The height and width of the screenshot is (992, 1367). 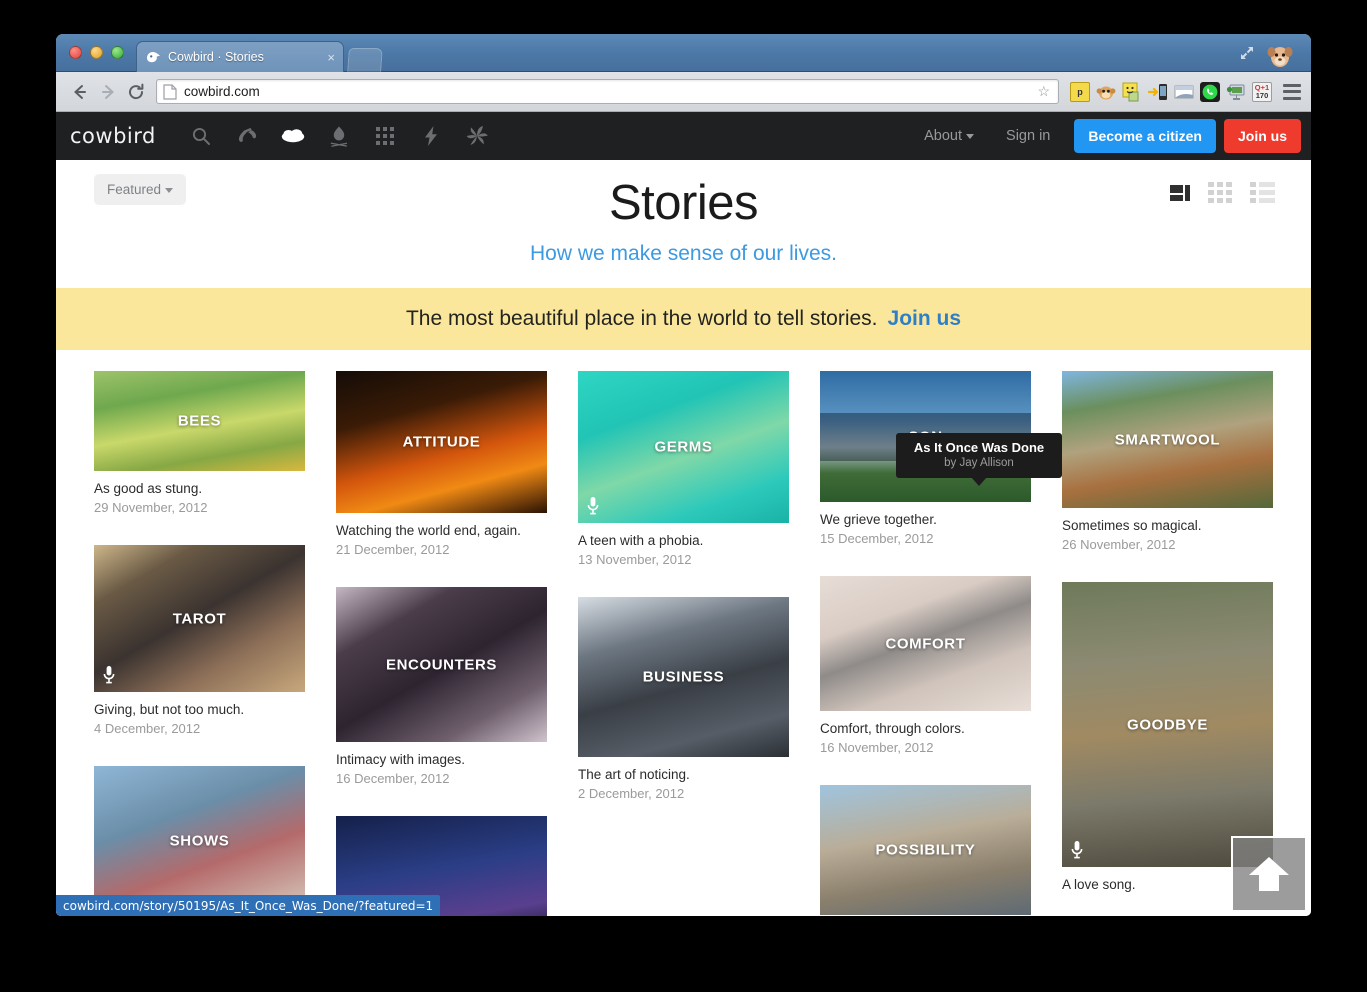 I want to click on grid-view-button, so click(x=1220, y=192).